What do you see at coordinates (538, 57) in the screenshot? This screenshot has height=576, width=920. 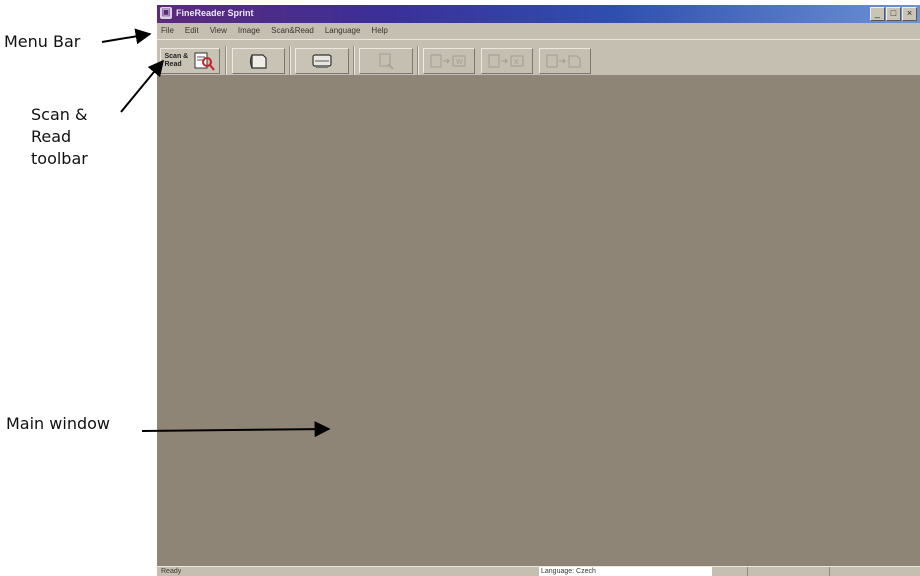 I see `scan-read-toolbar: Scan & Read W X` at bounding box center [538, 57].